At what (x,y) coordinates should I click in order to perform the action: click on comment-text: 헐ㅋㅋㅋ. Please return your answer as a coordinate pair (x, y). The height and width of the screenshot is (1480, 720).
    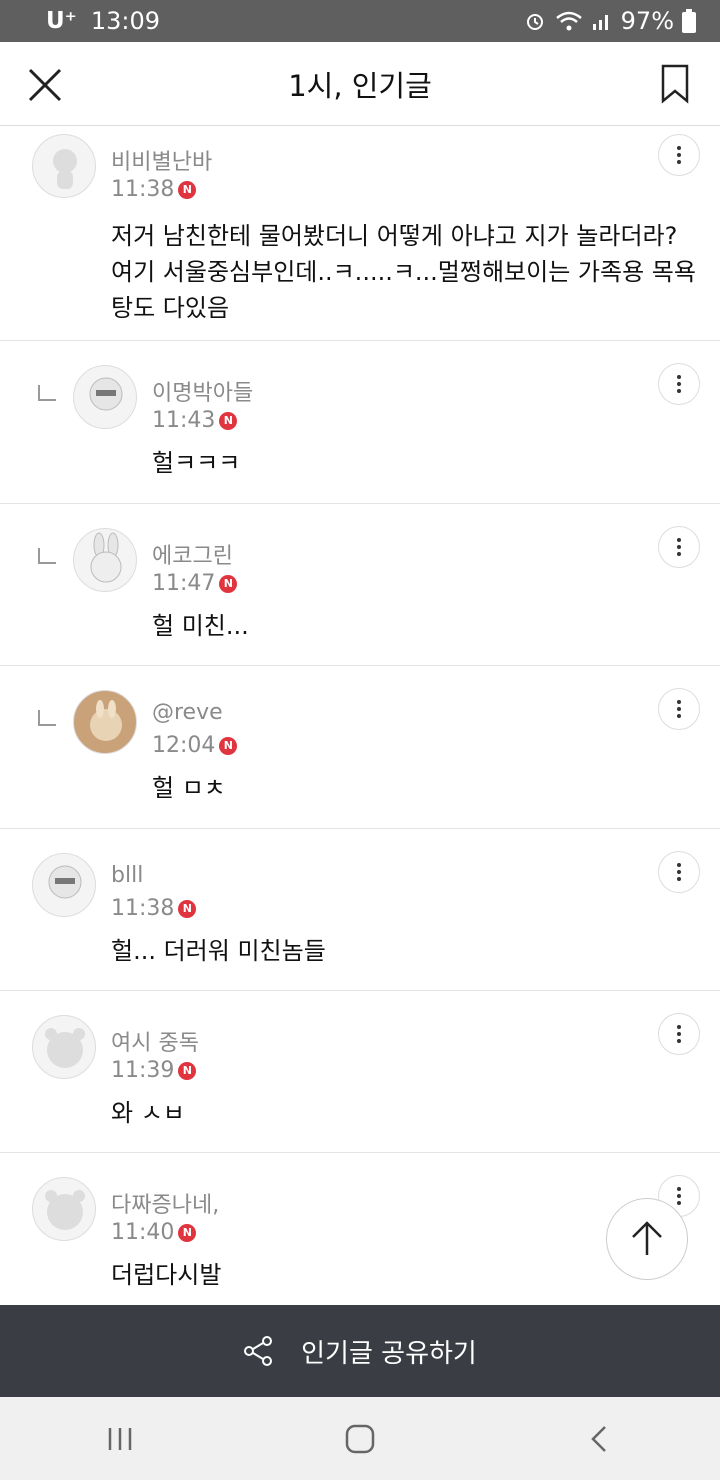
    Looking at the image, I should click on (196, 463).